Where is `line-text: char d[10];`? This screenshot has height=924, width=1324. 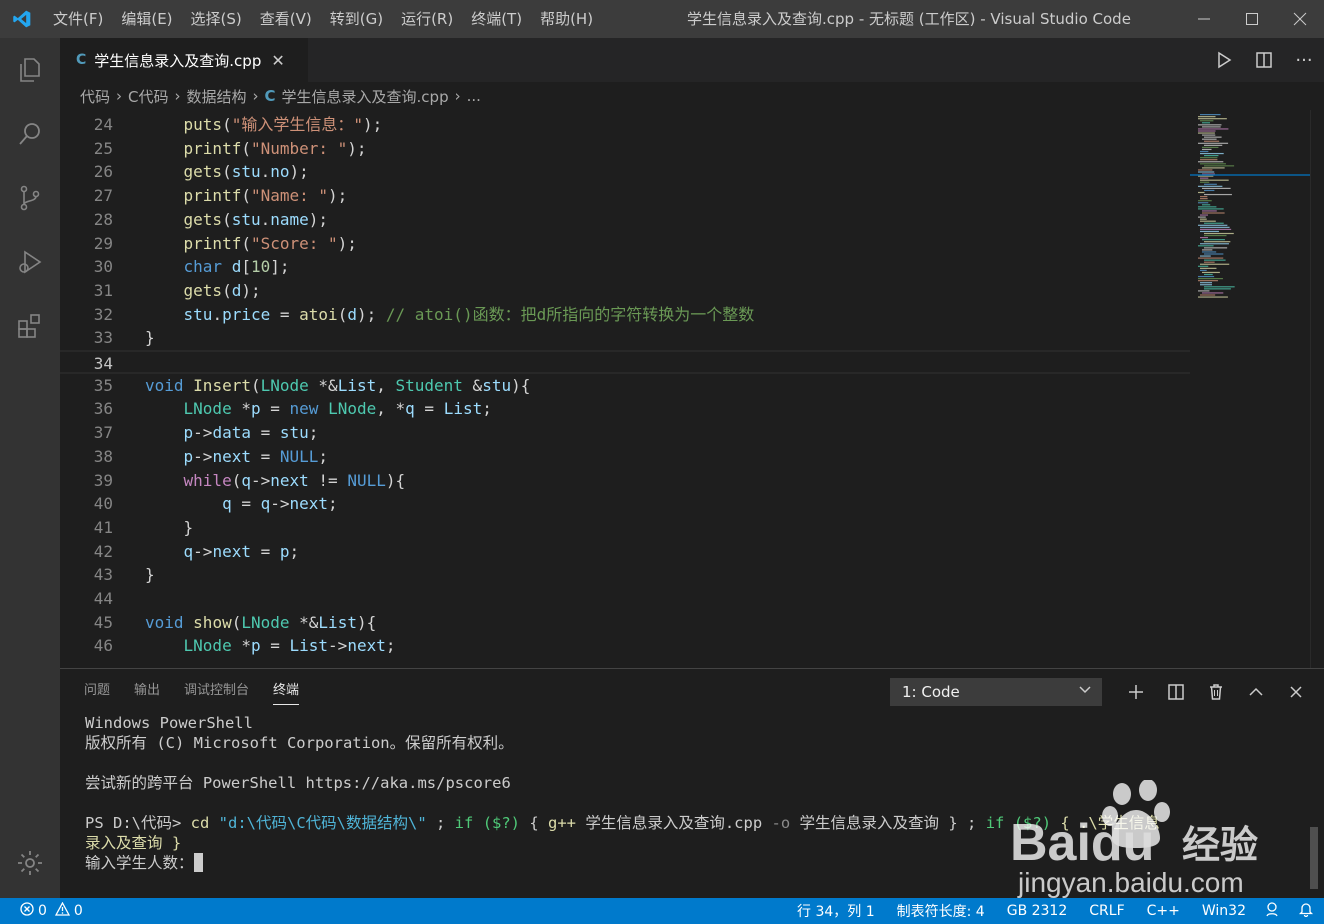
line-text: char d[10]; is located at coordinates (236, 267).